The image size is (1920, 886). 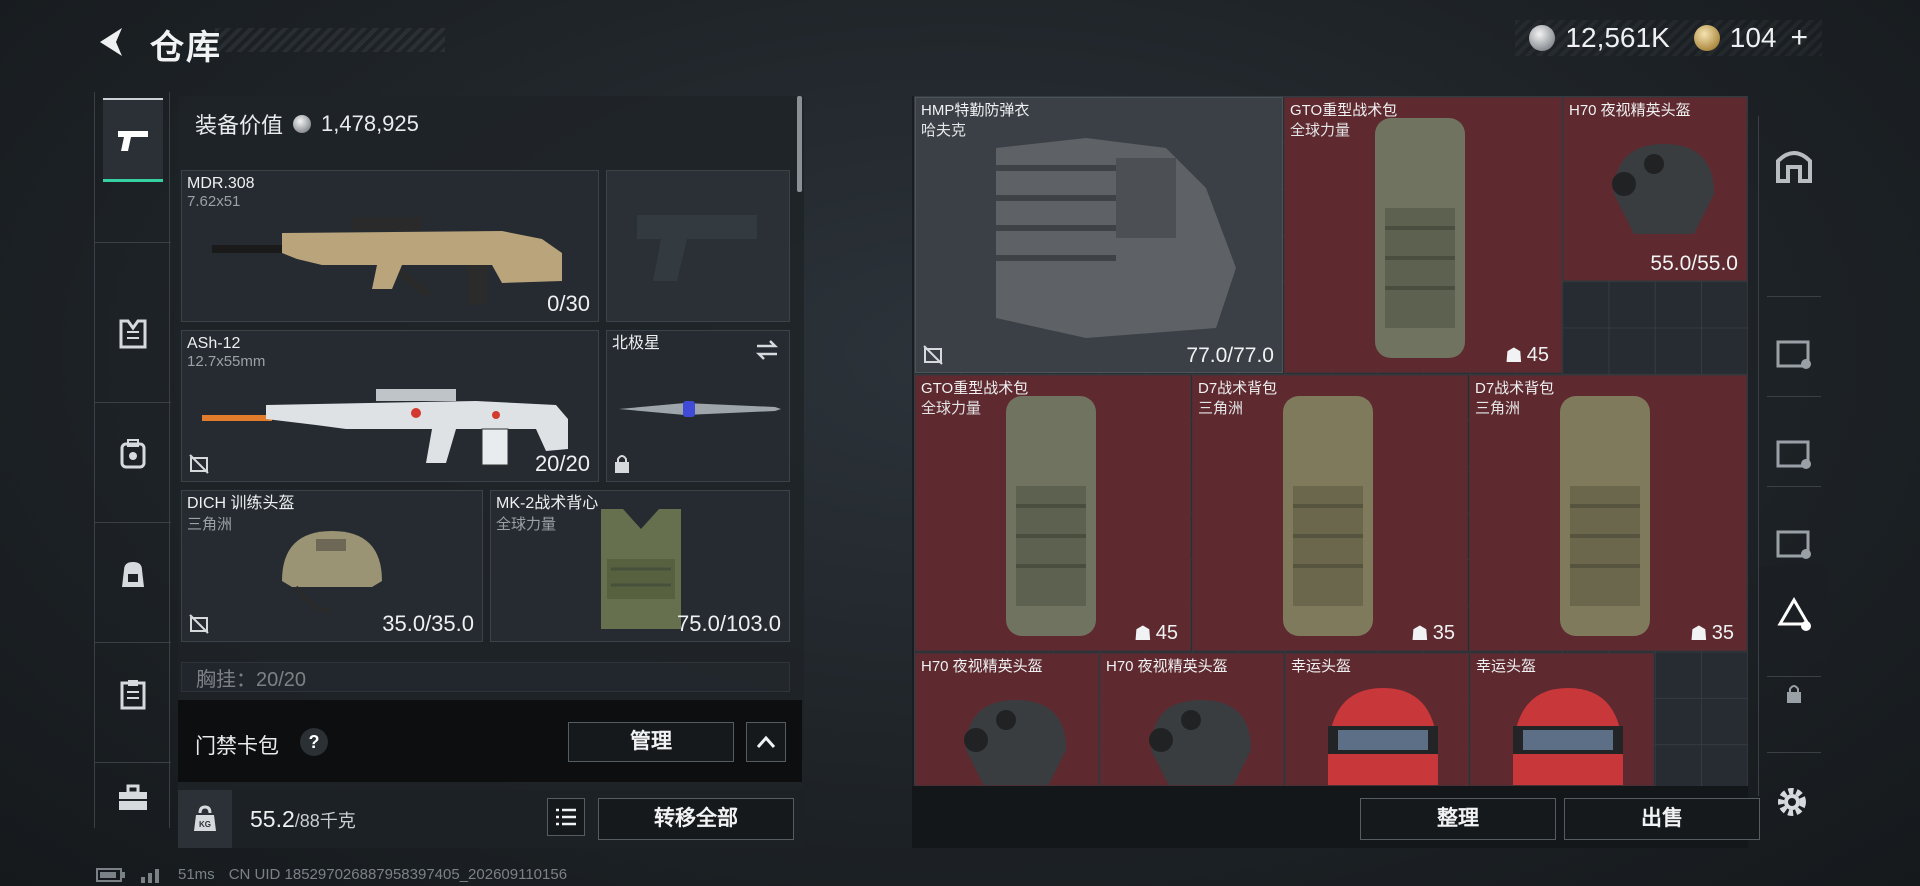 I want to click on clipboard-icon, so click(x=133, y=695).